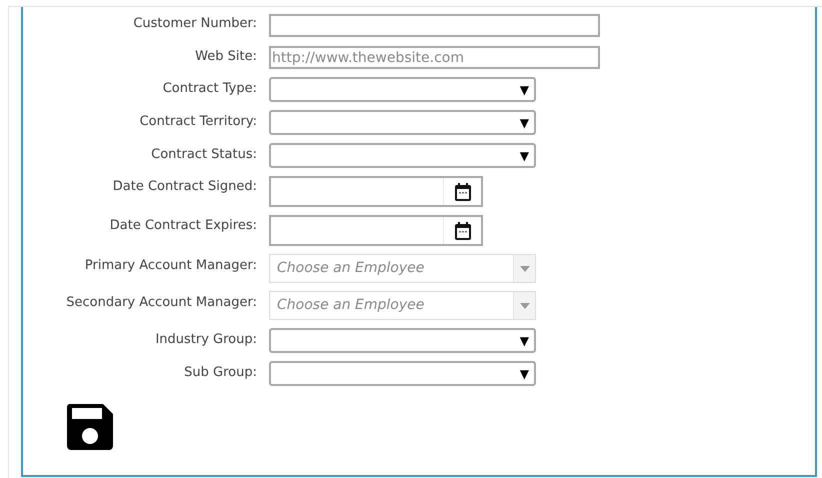 This screenshot has height=478, width=822. Describe the element at coordinates (210, 89) in the screenshot. I see `field-label: Contract Type:` at that location.